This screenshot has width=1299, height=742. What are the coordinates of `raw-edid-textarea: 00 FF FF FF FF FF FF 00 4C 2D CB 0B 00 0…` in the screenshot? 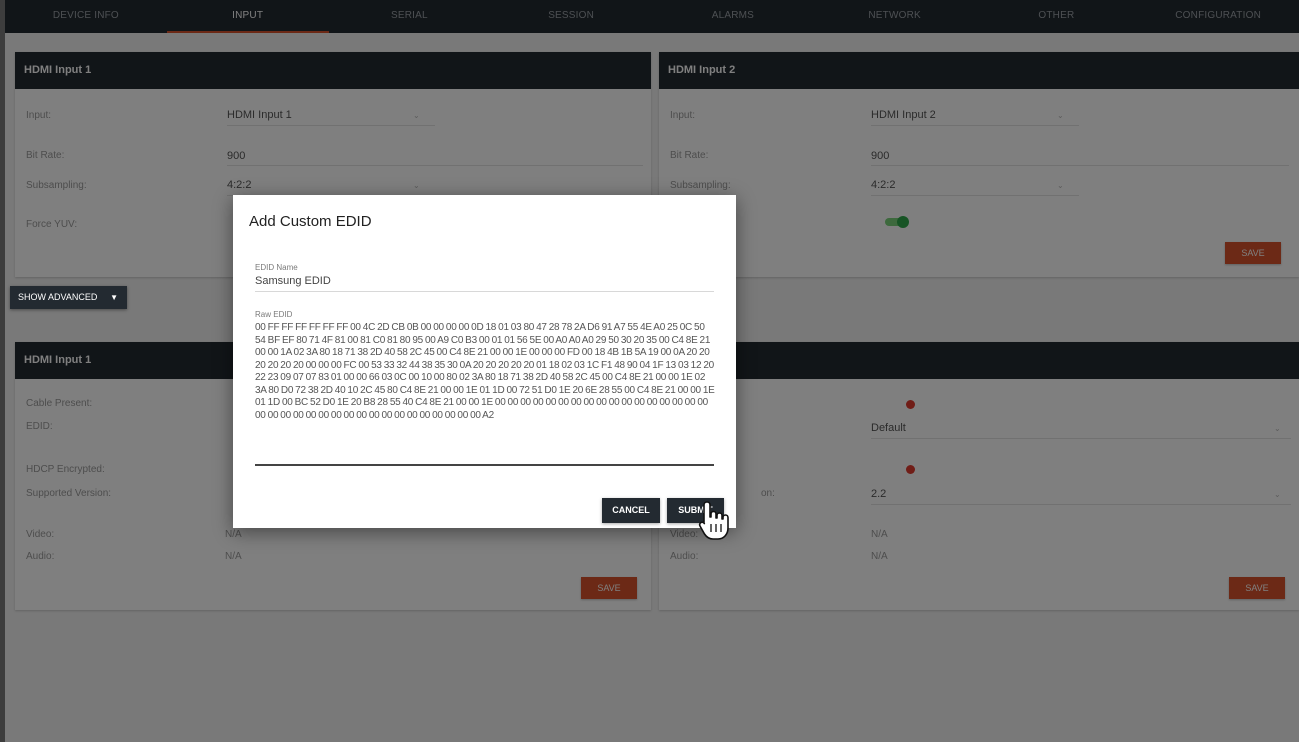 It's located at (486, 372).